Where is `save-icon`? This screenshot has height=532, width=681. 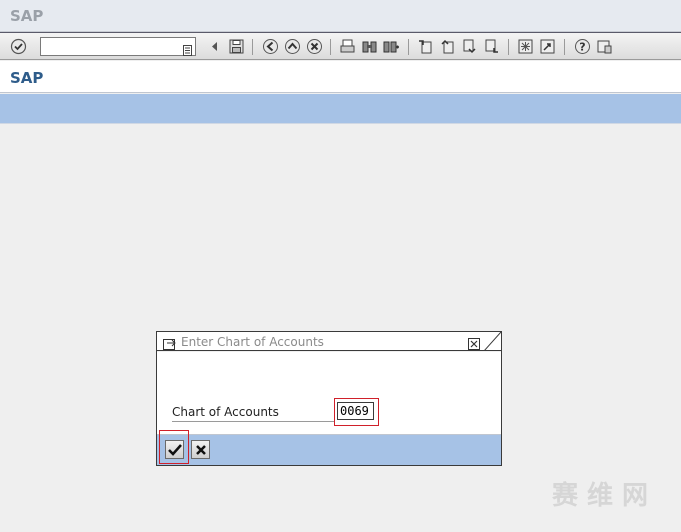 save-icon is located at coordinates (236, 46).